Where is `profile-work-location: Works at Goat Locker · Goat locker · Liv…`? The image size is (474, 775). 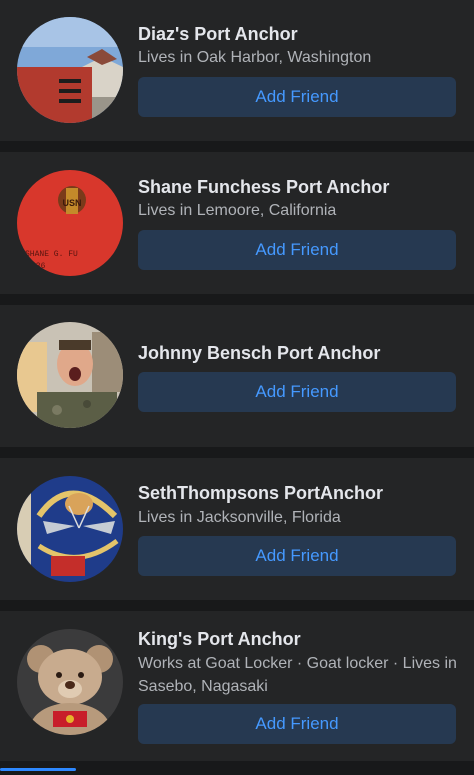
profile-work-location: Works at Goat Locker · Goat locker · Liv… is located at coordinates (297, 675).